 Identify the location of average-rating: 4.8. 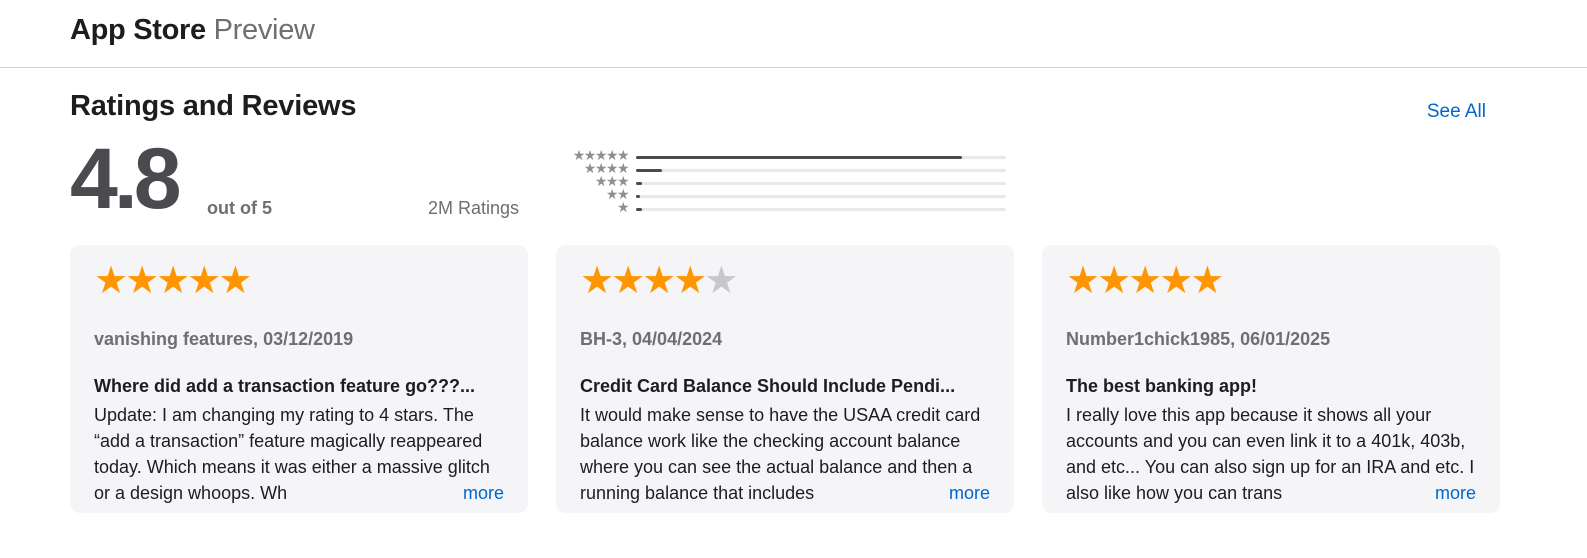
(126, 179).